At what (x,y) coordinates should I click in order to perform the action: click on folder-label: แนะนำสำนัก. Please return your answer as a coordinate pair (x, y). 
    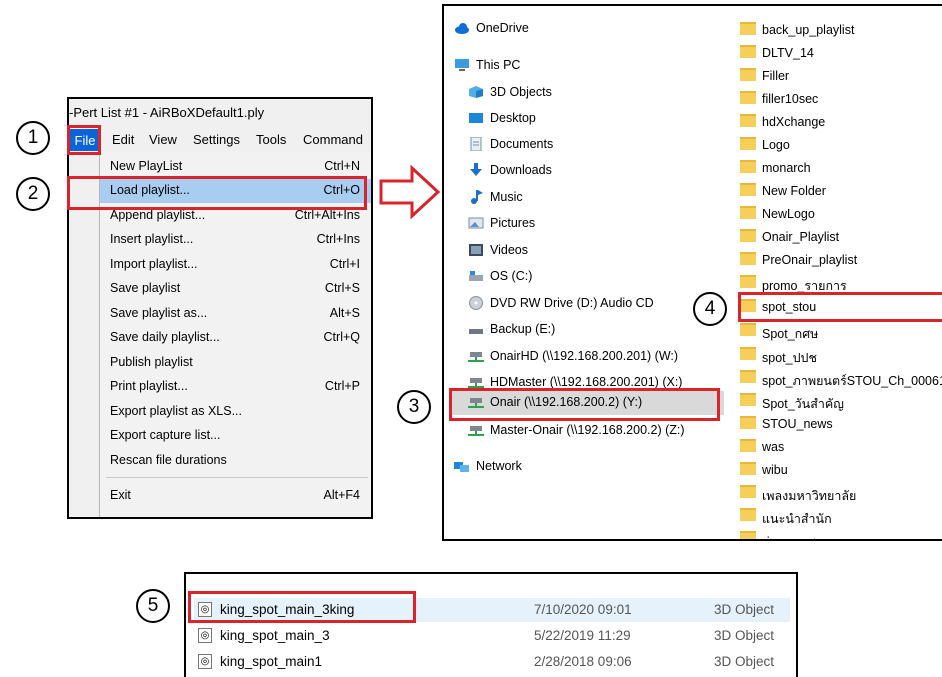
    Looking at the image, I should click on (797, 519).